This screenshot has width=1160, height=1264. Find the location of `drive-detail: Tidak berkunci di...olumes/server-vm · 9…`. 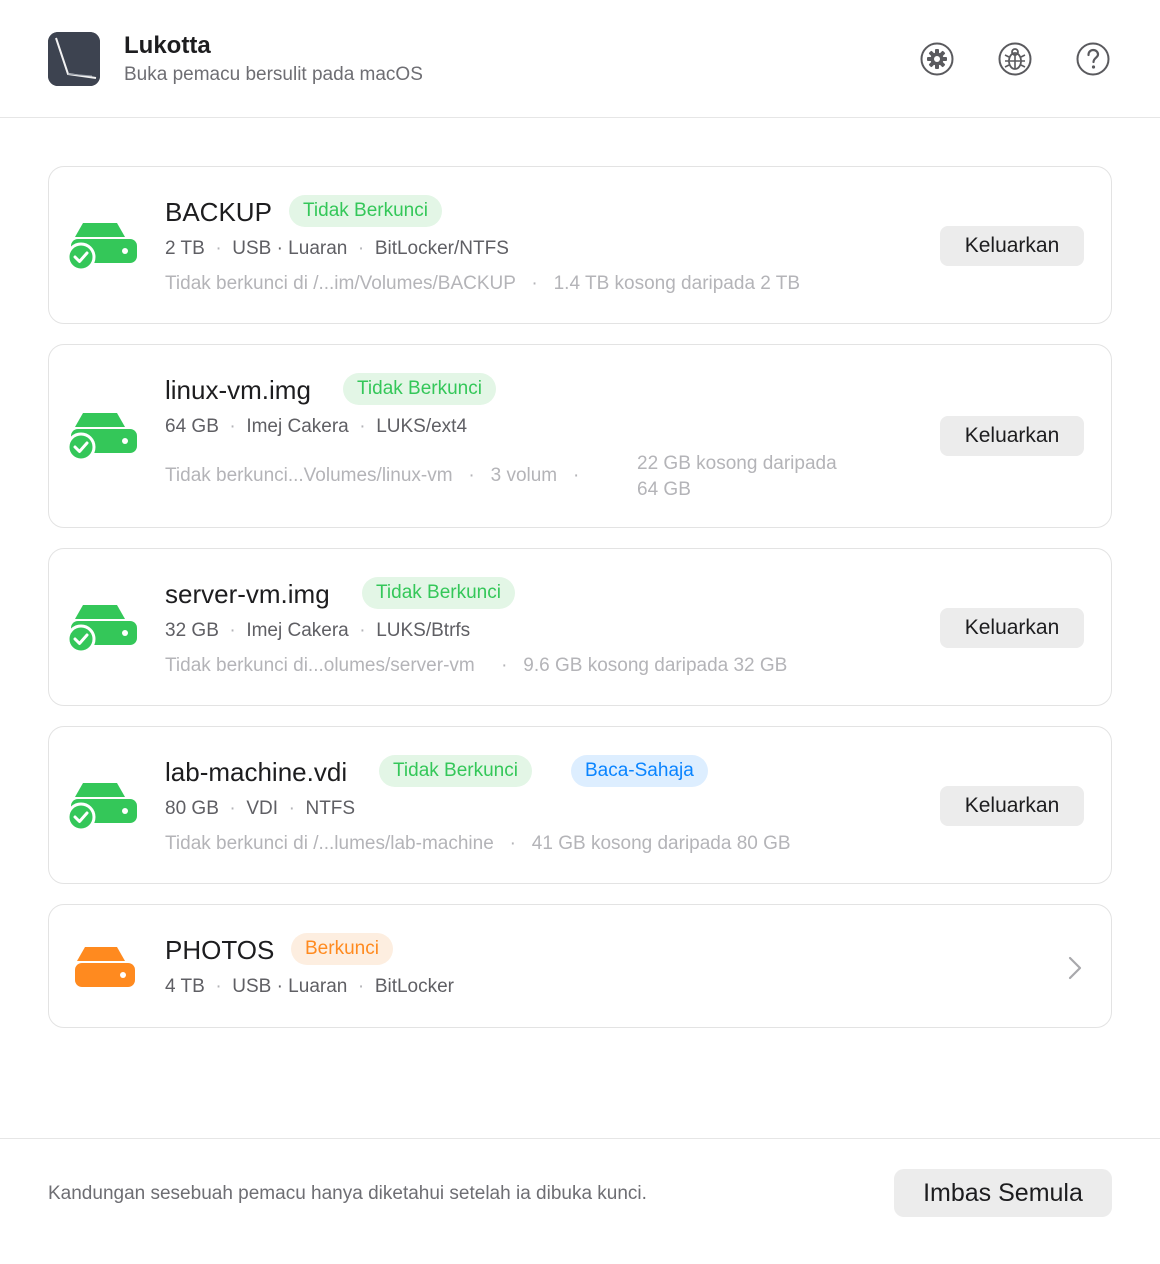

drive-detail: Tidak berkunci di...olumes/server-vm · 9… is located at coordinates (476, 665).